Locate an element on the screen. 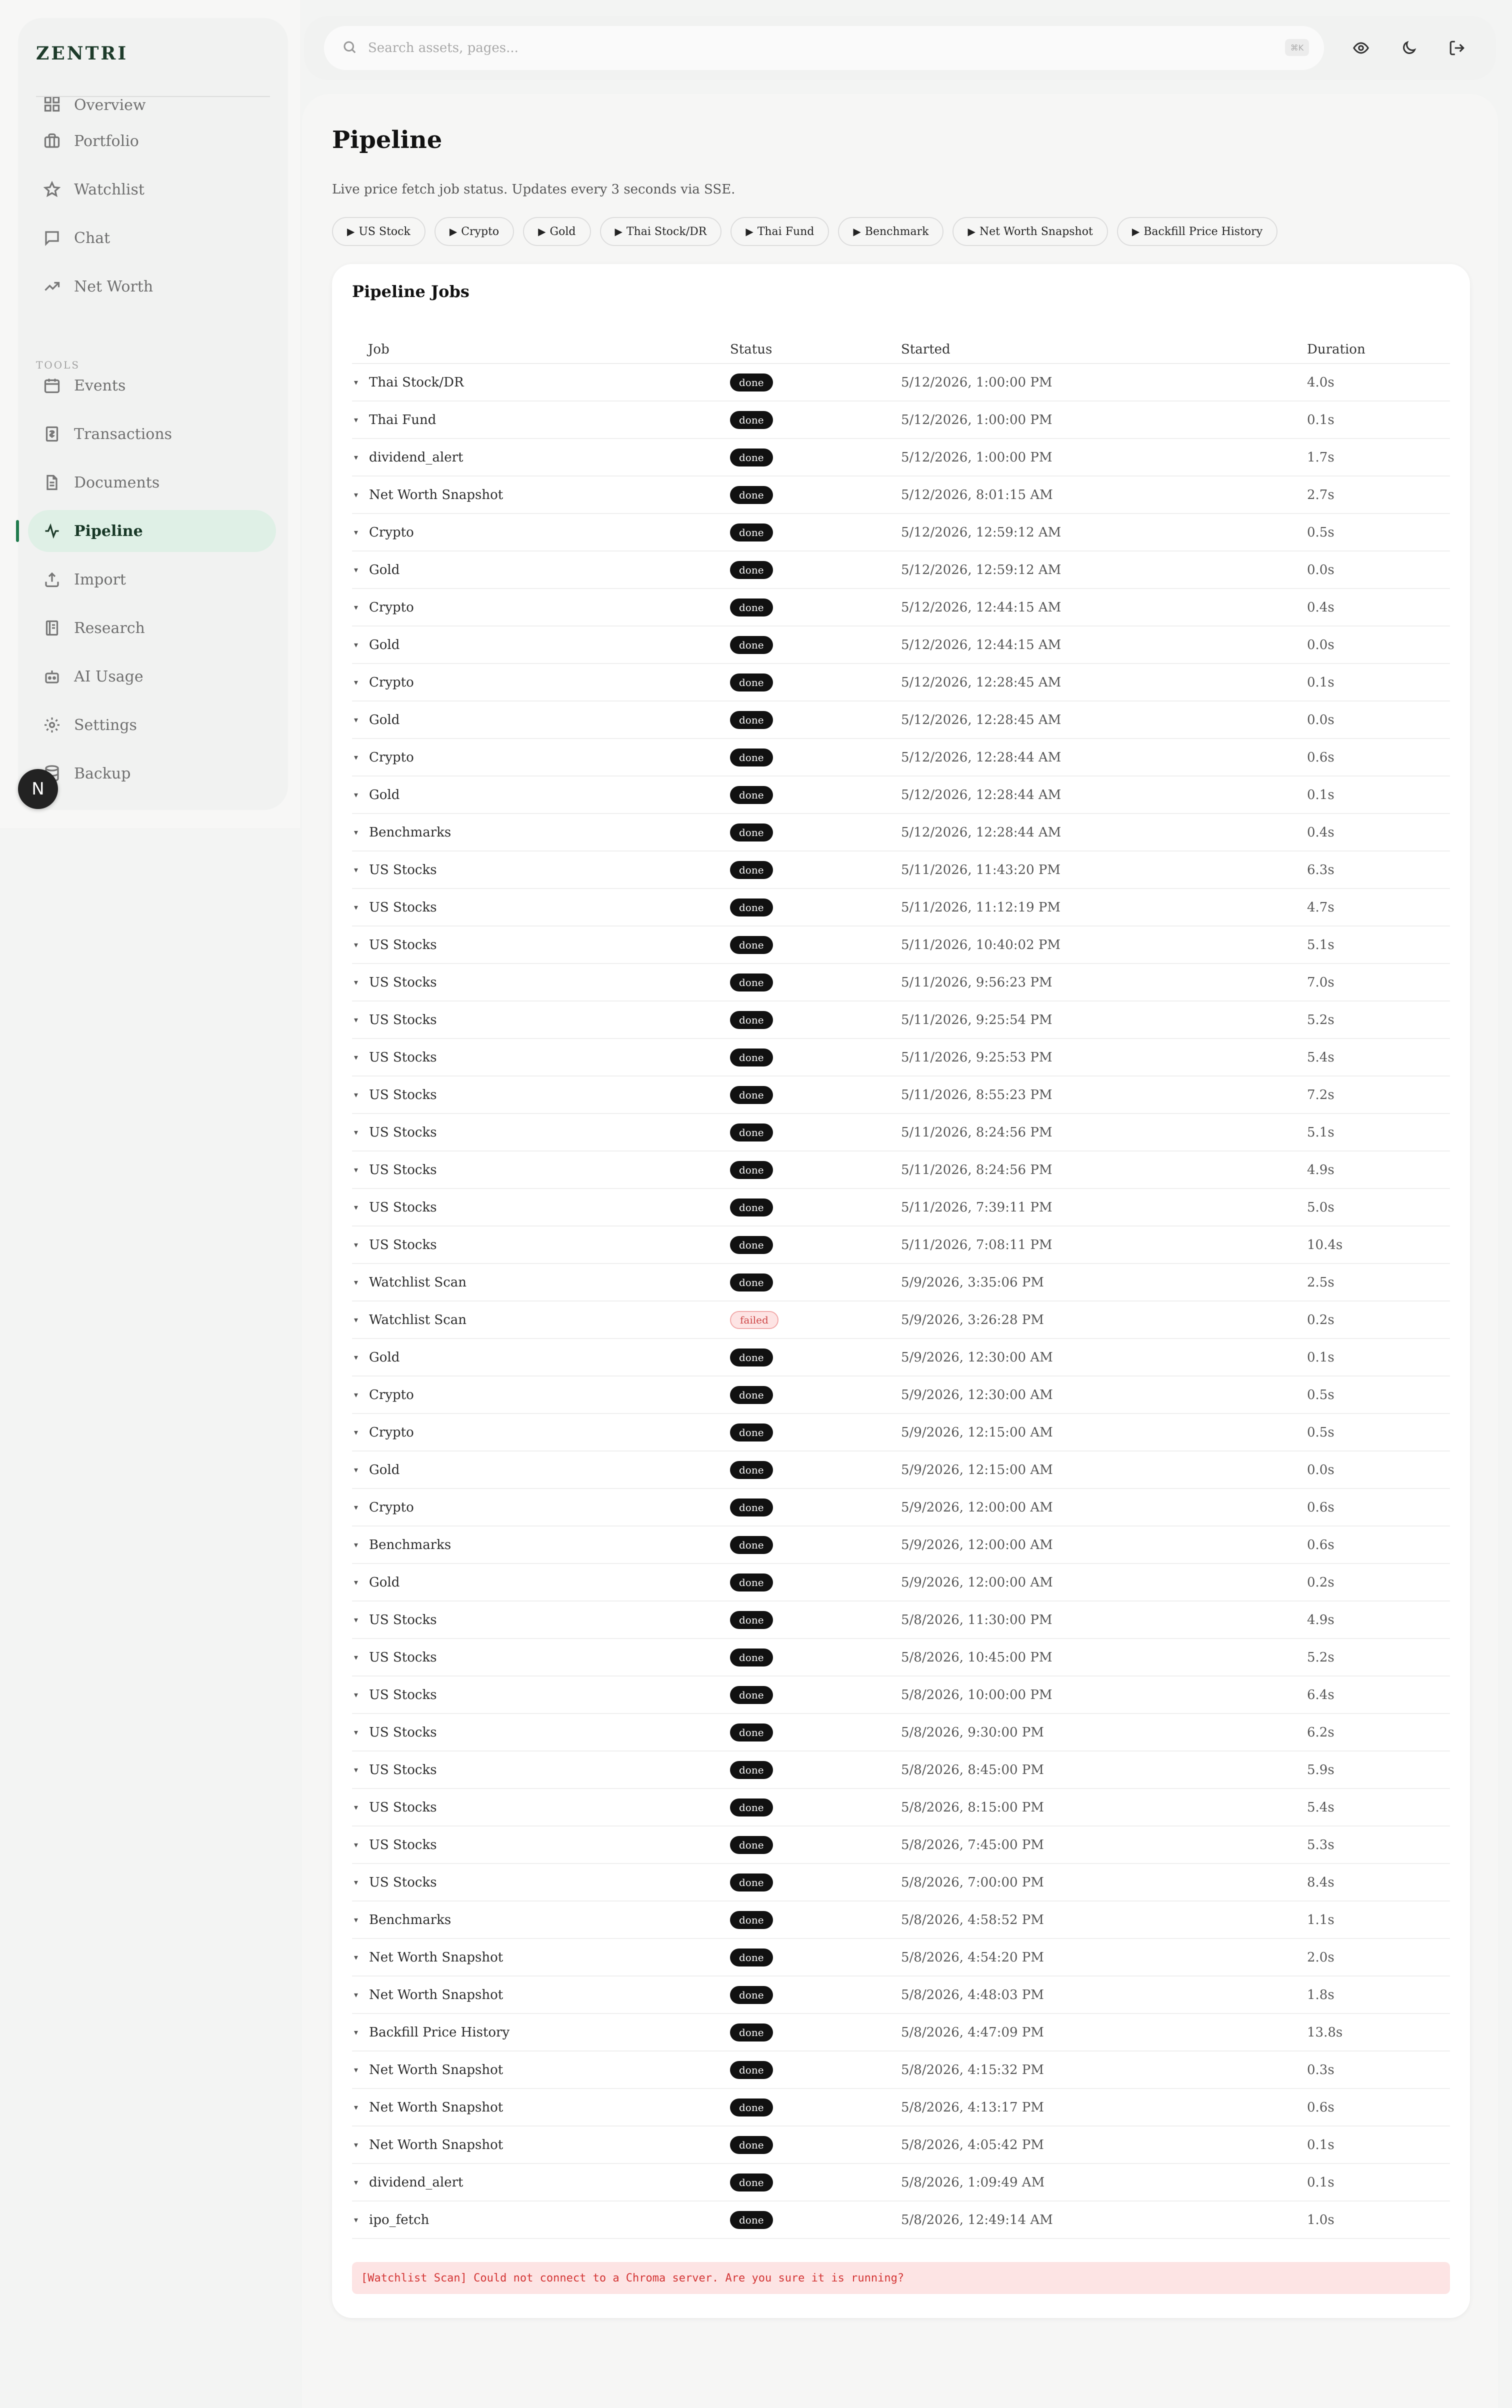  table-row: ▾ Crypto done 5/12/2026, 12:59:12 AM 0.5s is located at coordinates (901, 533).